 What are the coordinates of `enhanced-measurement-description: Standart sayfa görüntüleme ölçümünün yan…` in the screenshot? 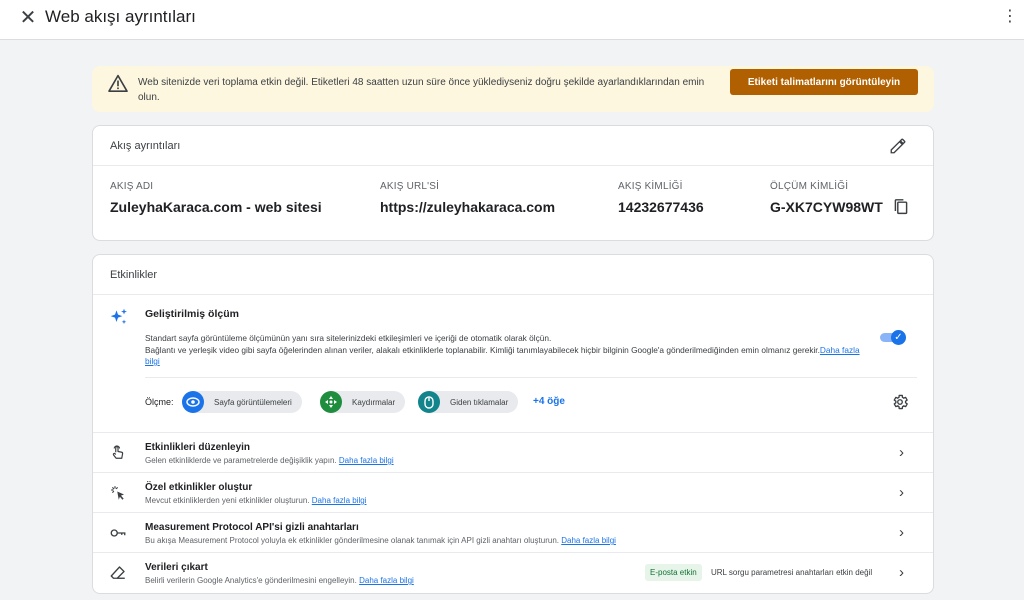 It's located at (510, 350).